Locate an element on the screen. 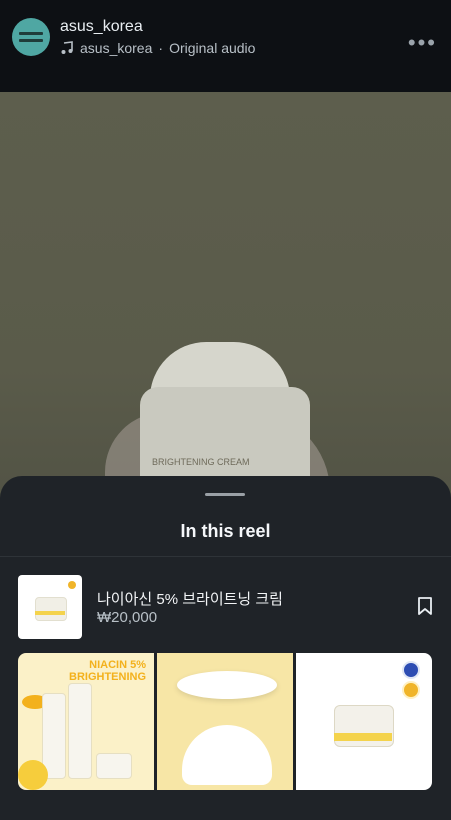 Image resolution: width=451 pixels, height=820 pixels. audio-info: asus_korea · Original audio is located at coordinates (157, 48).